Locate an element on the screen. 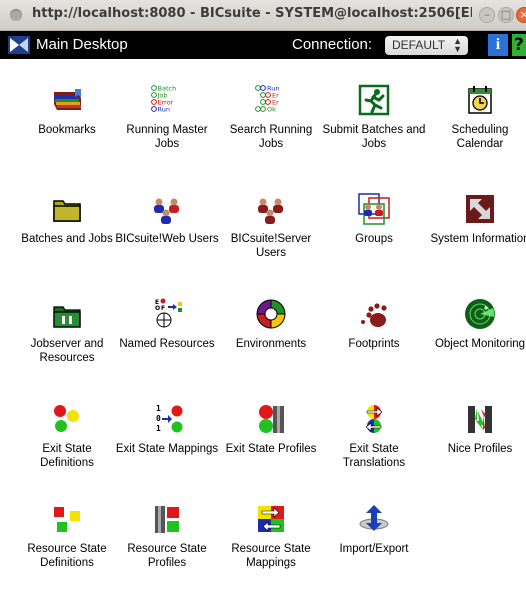 Image resolution: width=526 pixels, height=592 pixels. desktop-item-batches-and-jobs: Batches and Jobs is located at coordinates (67, 219).